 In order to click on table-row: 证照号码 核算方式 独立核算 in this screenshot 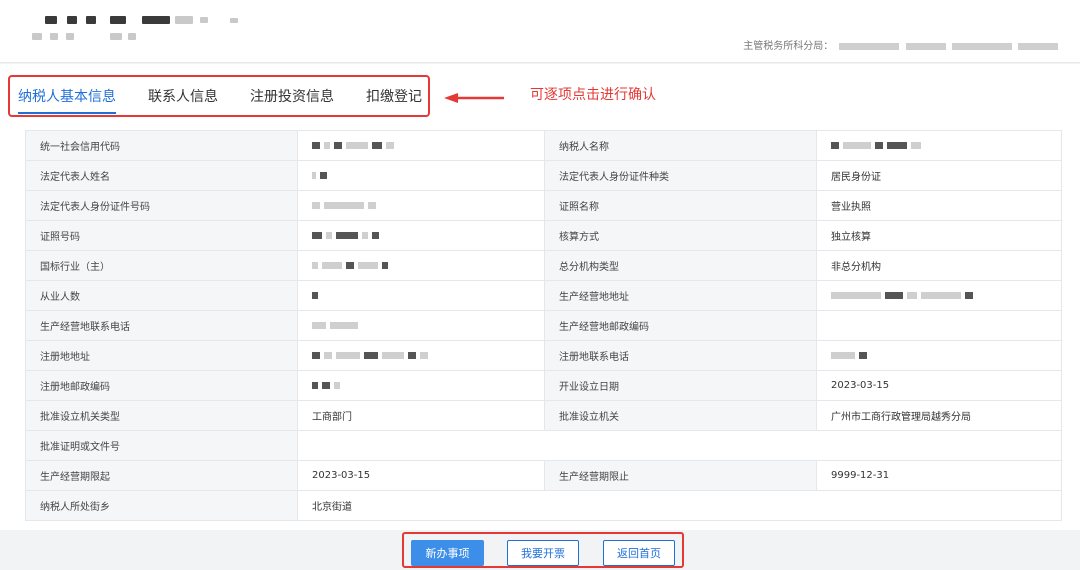, I will do `click(543, 235)`.